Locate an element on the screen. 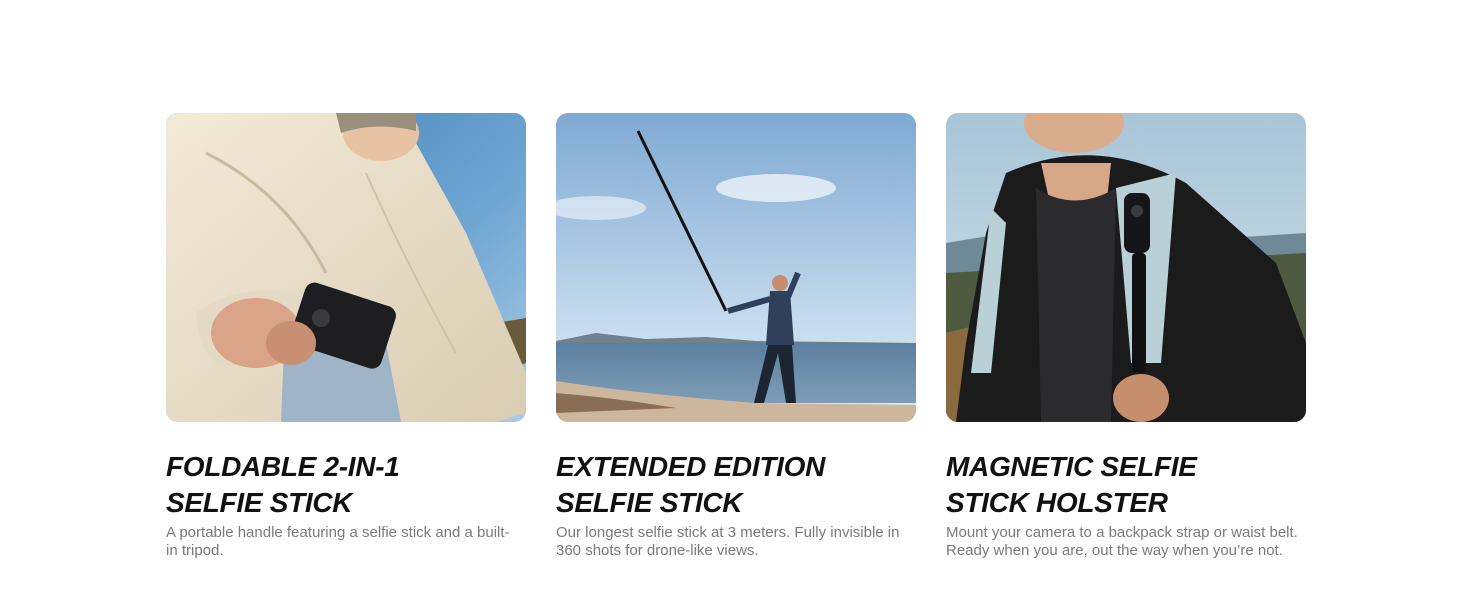 Image resolution: width=1464 pixels, height=600 pixels. card-title-line-1: FOLDABLE 2-IN-1 is located at coordinates (283, 466).